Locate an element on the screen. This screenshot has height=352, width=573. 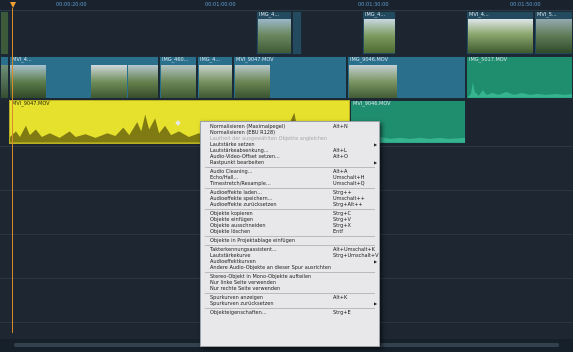
menu-item: Objekte löschen Entf is located at coordinates (290, 232).